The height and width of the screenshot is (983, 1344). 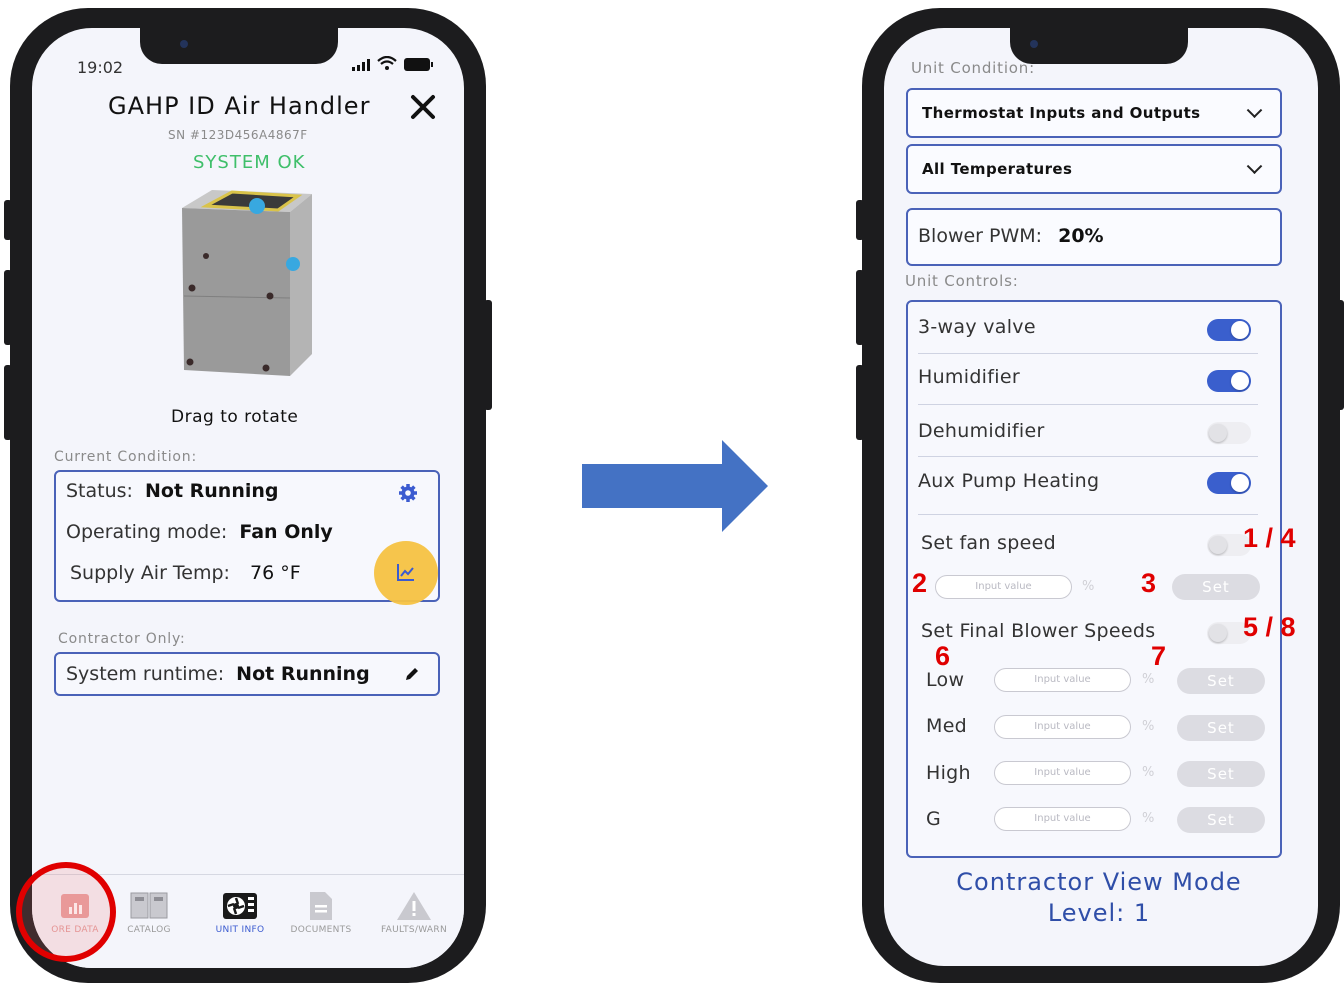 I want to click on annotation-6: 6, so click(x=943, y=656).